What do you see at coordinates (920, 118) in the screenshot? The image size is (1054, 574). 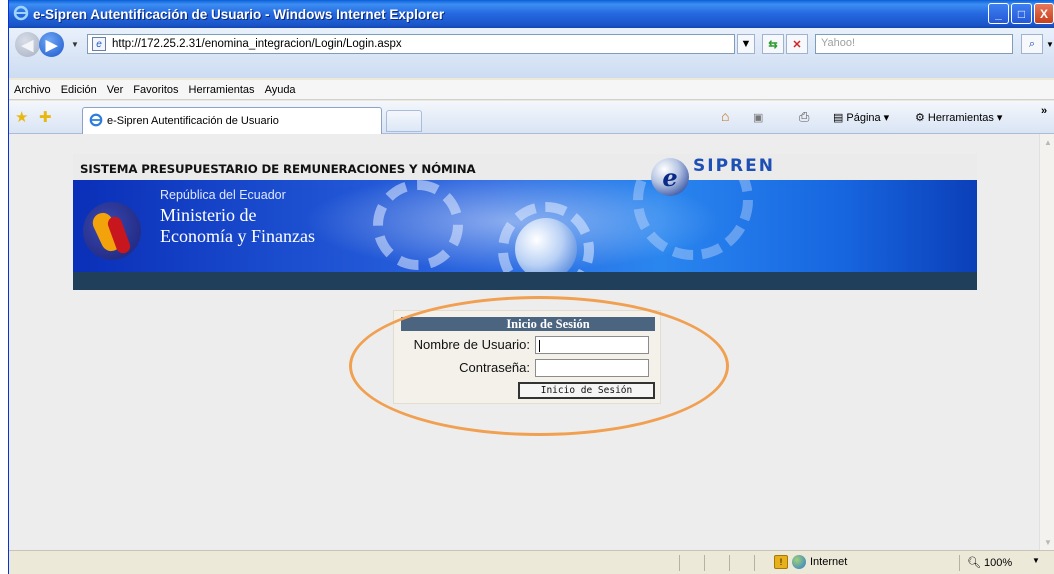 I see `gear-icon: ⚙` at bounding box center [920, 118].